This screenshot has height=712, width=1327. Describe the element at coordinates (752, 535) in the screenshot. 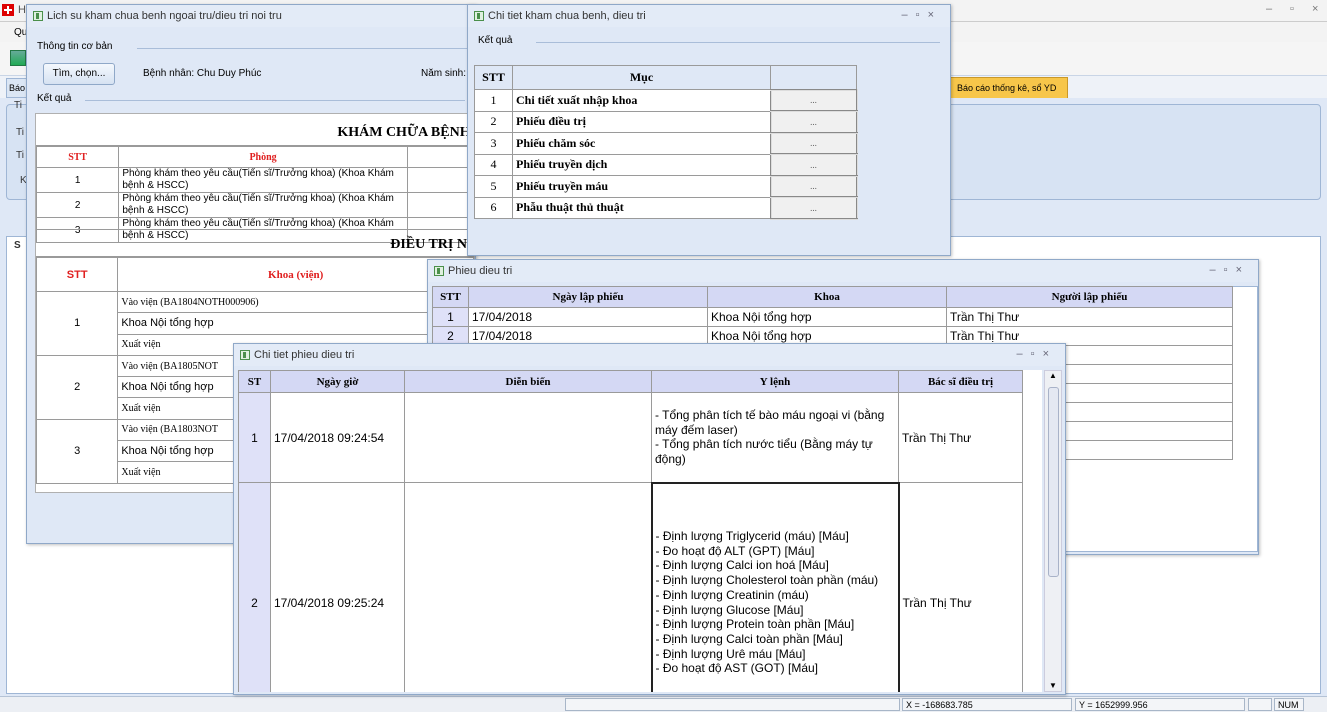

I see `order-line: - Định lượng Triglycerid (máu) [Máu]` at that location.